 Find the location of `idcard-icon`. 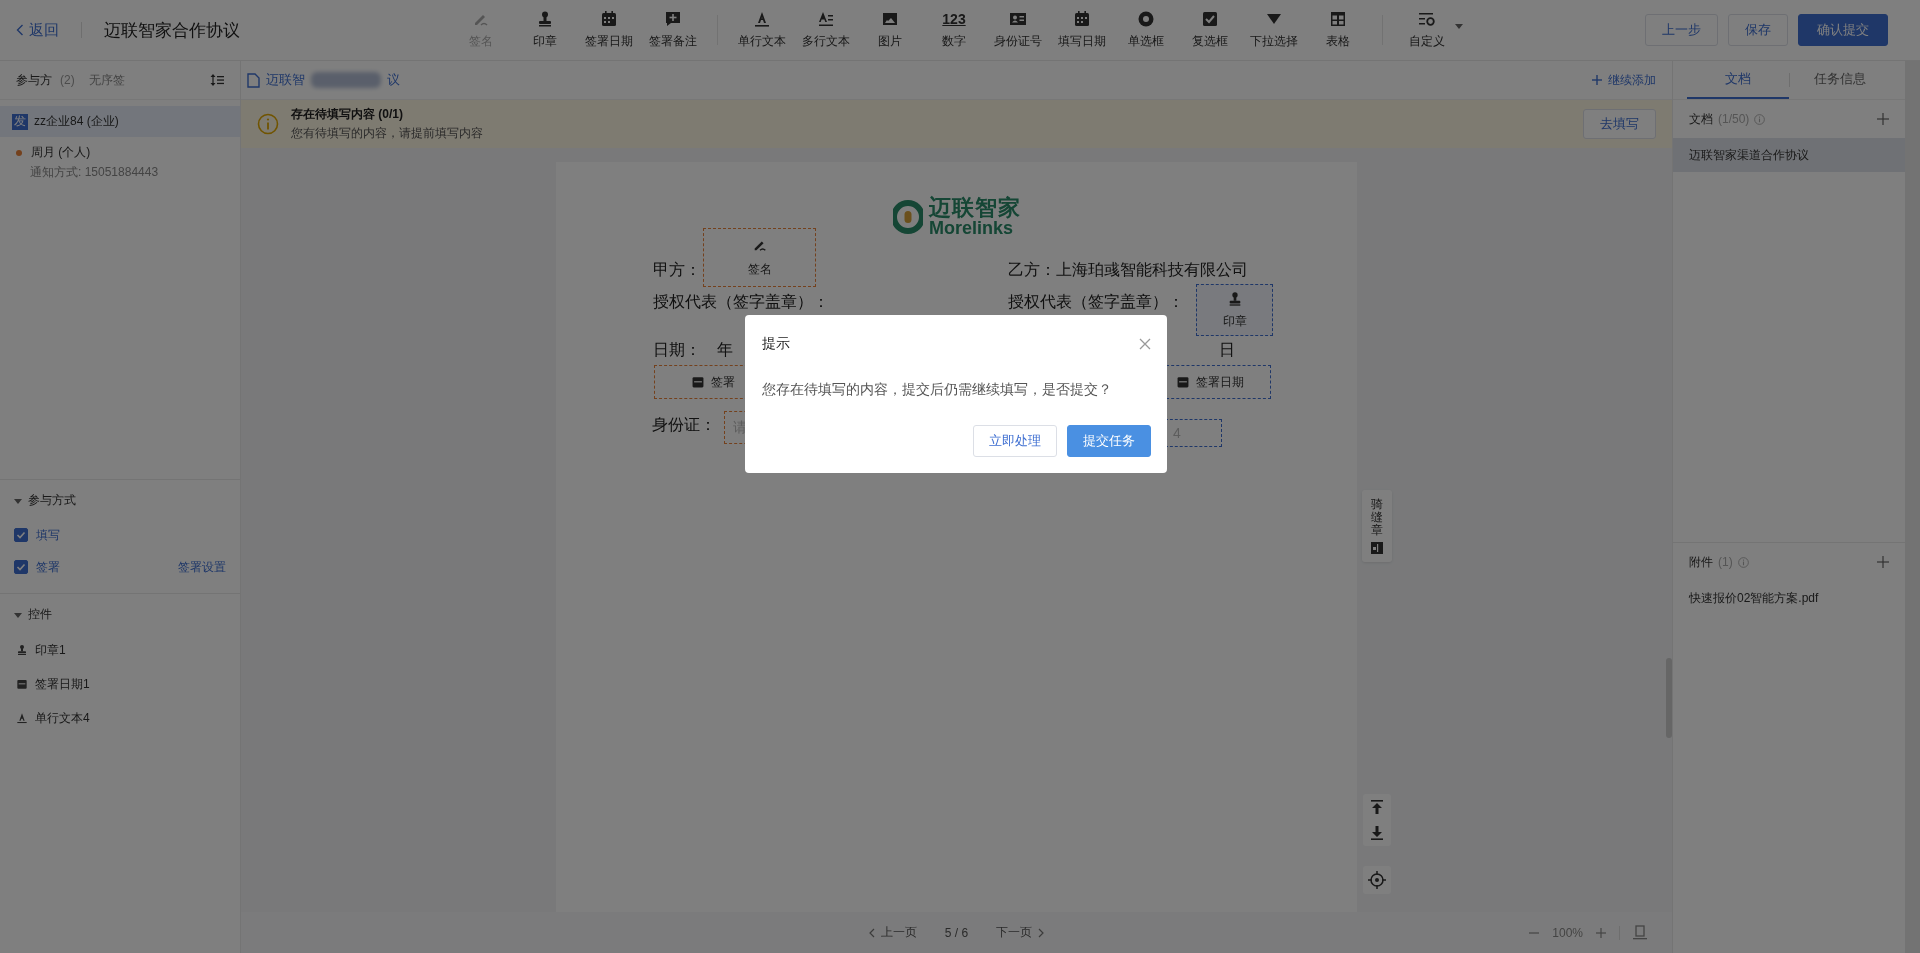

idcard-icon is located at coordinates (1018, 19).